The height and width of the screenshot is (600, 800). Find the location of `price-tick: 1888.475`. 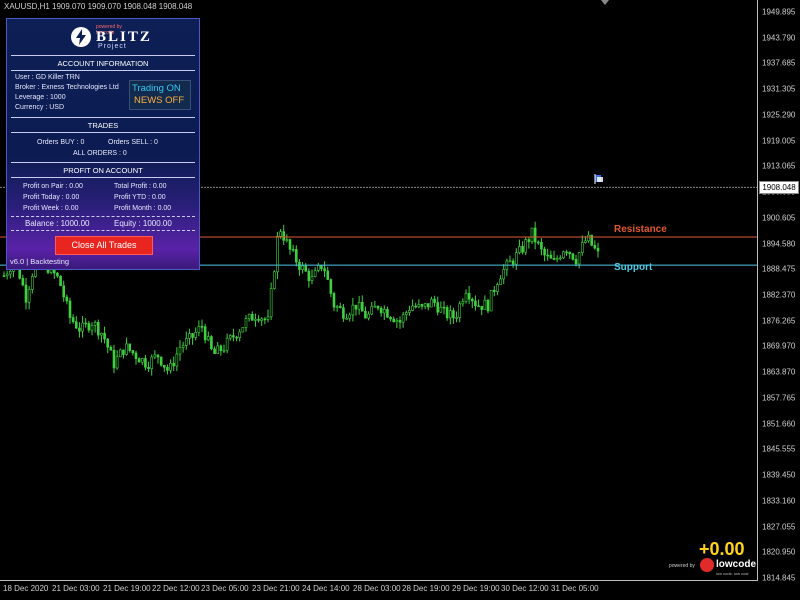

price-tick: 1888.475 is located at coordinates (779, 269).